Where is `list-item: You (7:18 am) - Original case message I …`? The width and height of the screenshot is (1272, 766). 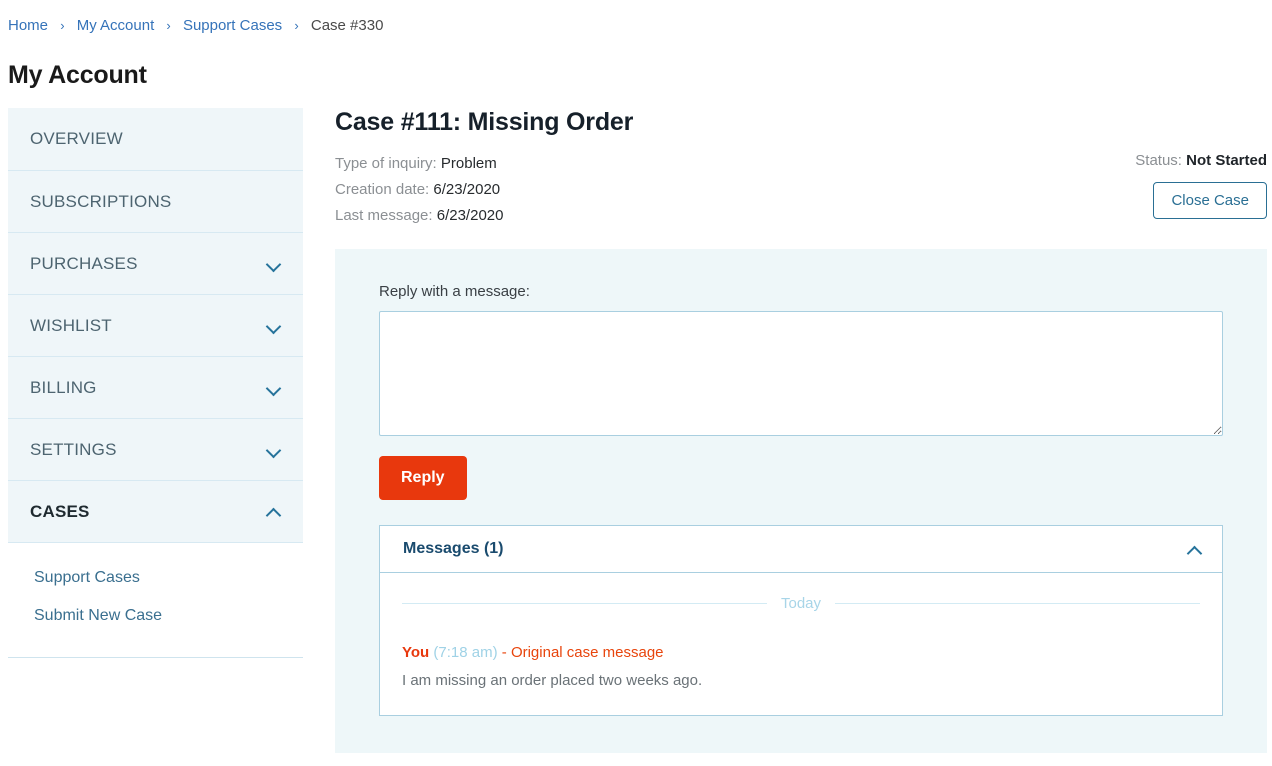 list-item: You (7:18 am) - Original case message I … is located at coordinates (801, 666).